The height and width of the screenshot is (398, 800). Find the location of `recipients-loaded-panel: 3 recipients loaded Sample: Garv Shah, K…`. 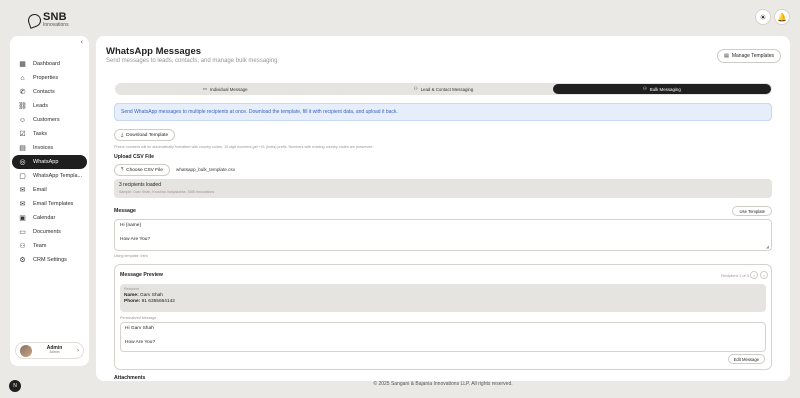

recipients-loaded-panel: 3 recipients loaded Sample: Garv Shah, K… is located at coordinates (443, 188).